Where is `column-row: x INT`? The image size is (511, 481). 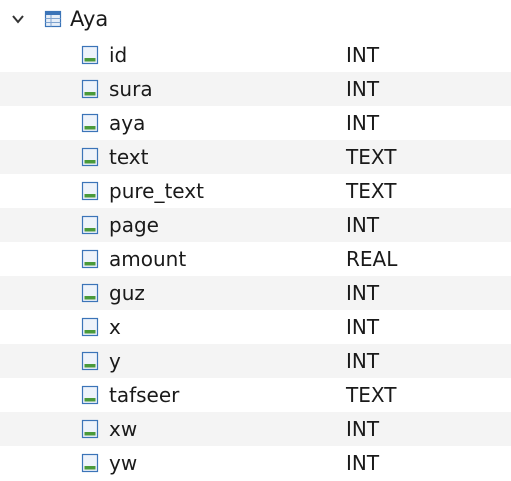 column-row: x INT is located at coordinates (255, 327).